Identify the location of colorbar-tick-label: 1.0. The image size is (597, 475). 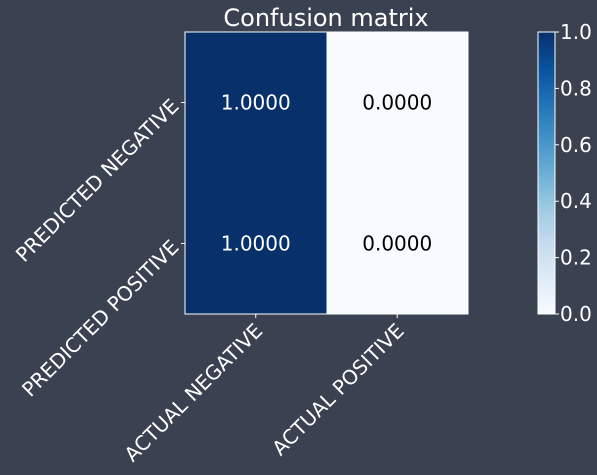
(576, 32).